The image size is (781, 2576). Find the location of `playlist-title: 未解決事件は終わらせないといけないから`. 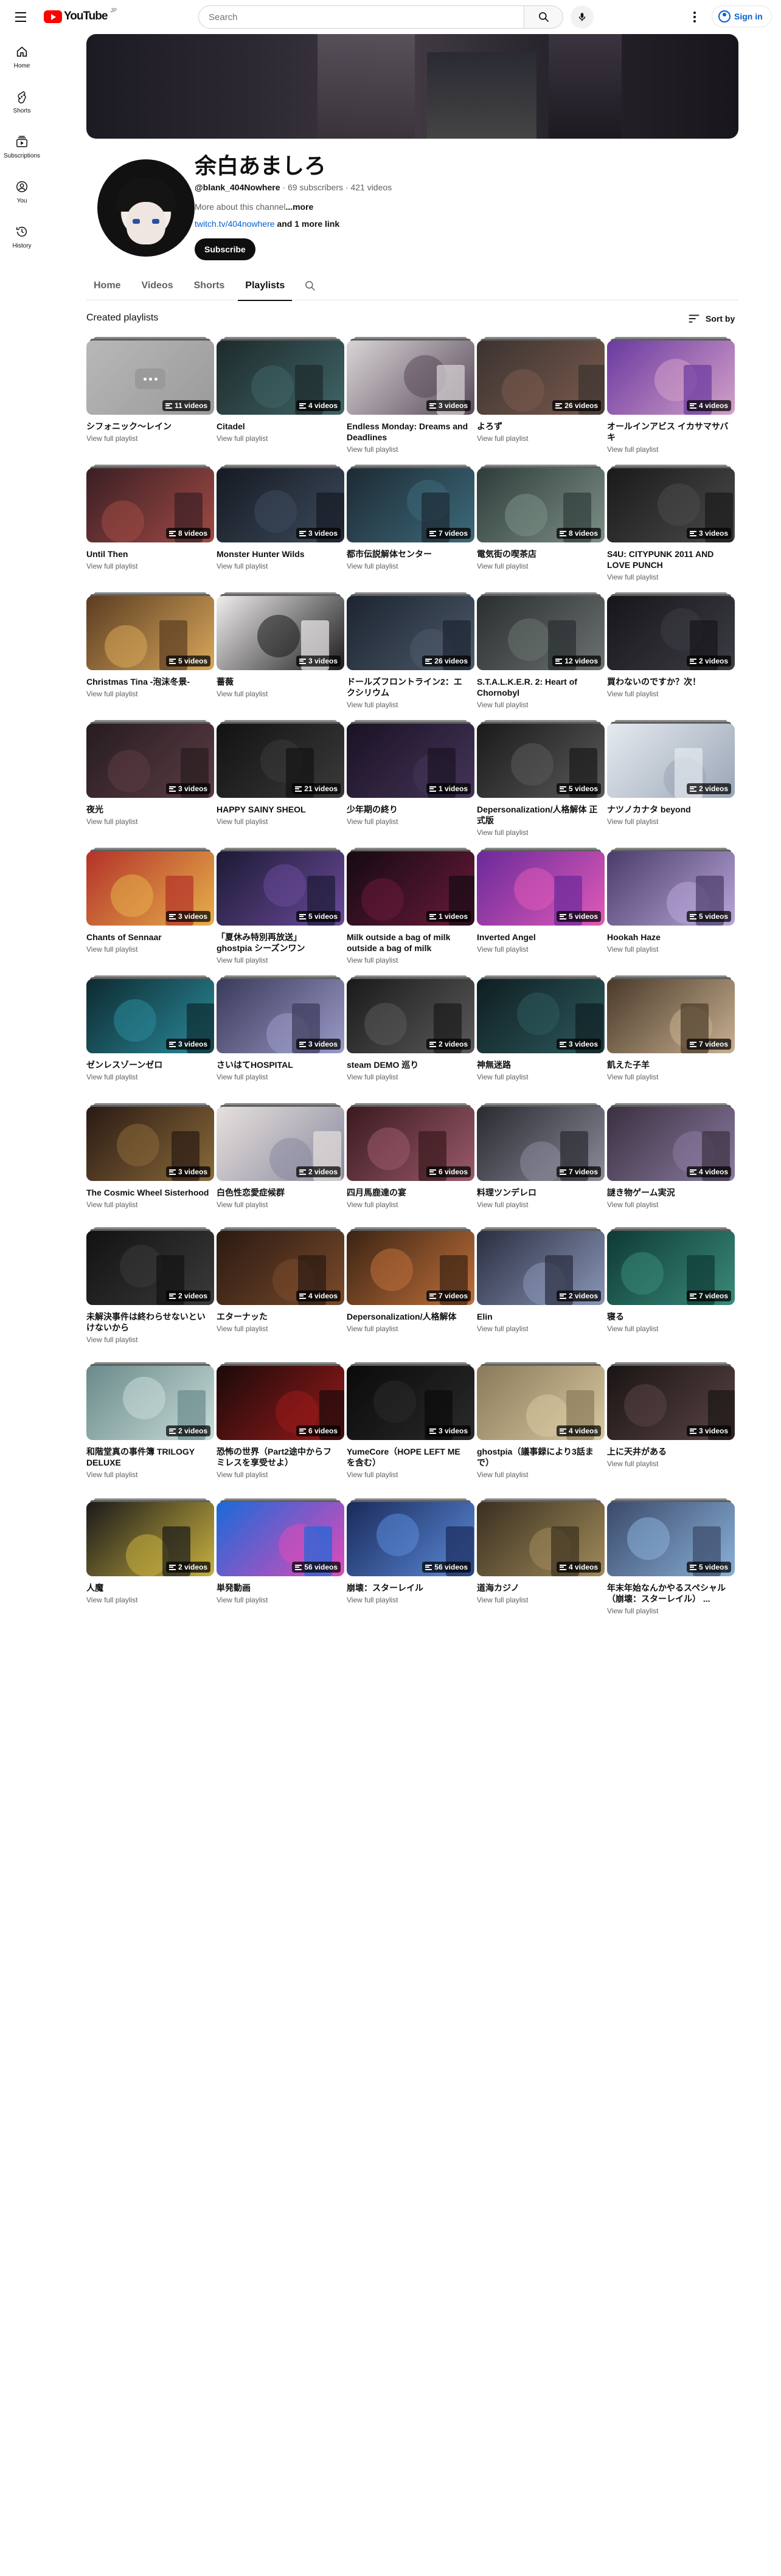

playlist-title: 未解決事件は終わらせないといけないから is located at coordinates (150, 1322).